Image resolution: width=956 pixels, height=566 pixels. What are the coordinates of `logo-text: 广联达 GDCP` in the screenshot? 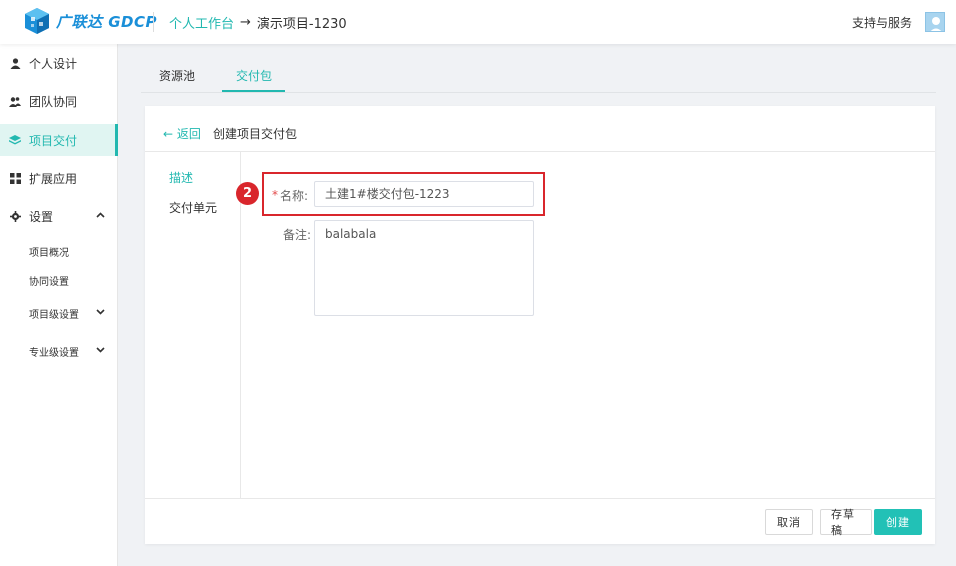 It's located at (107, 21).